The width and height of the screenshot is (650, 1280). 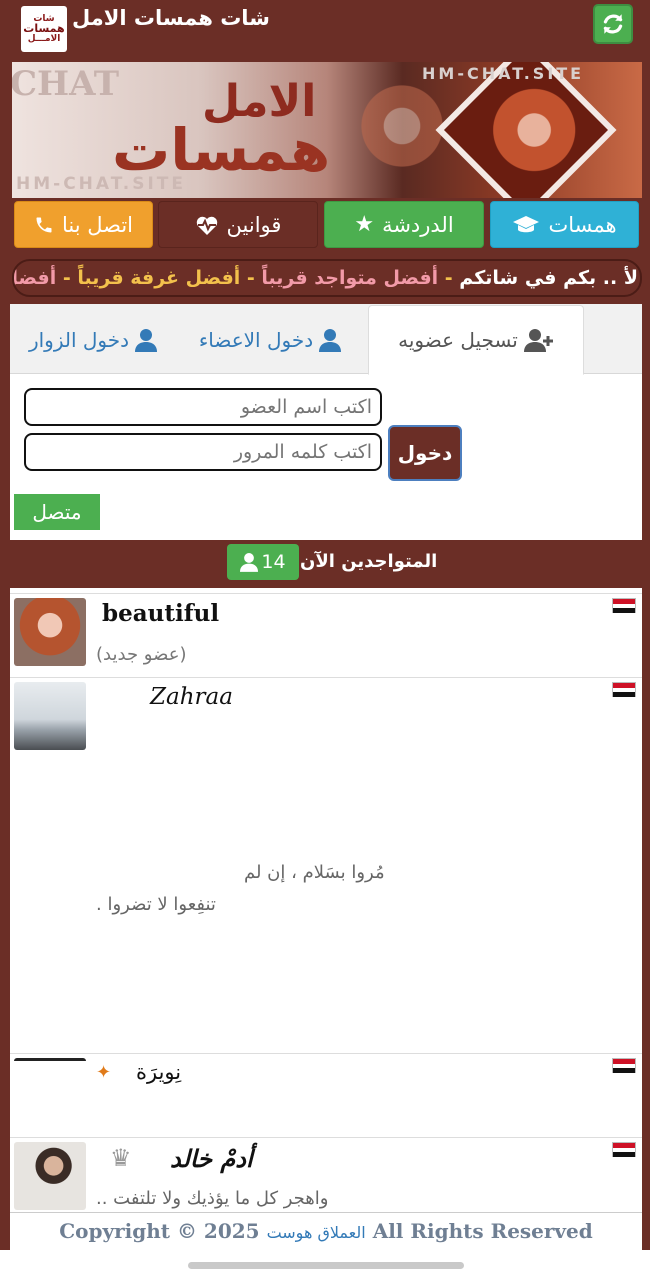 I want to click on marquee-part1: لأ .. بكم في شاتكم, so click(x=548, y=278).